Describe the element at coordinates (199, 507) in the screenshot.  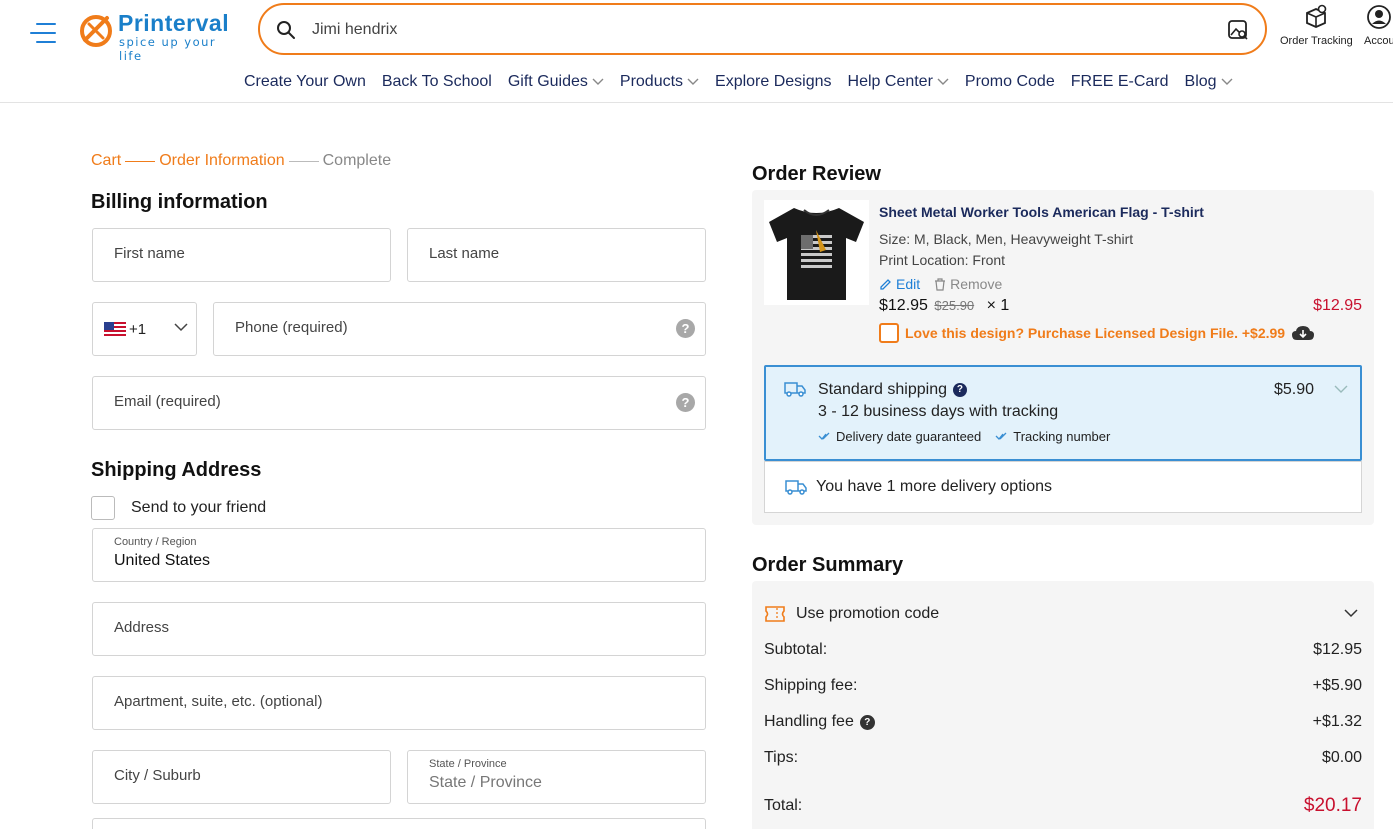
I see `send-to-friend-label: Send to your friend` at that location.